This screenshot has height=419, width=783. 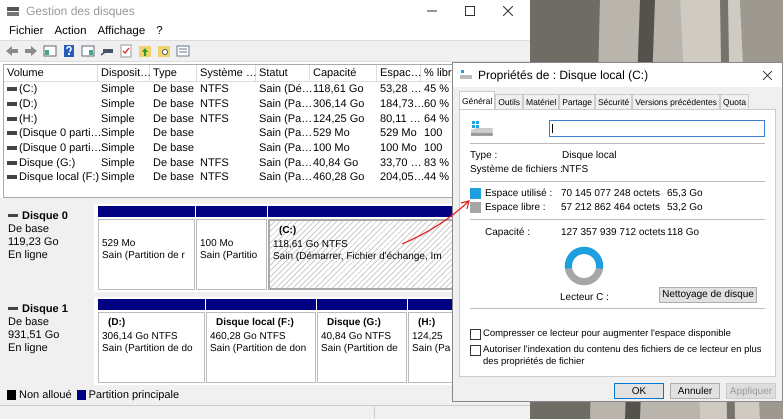 I want to click on dialog-button: OK, so click(x=639, y=391).